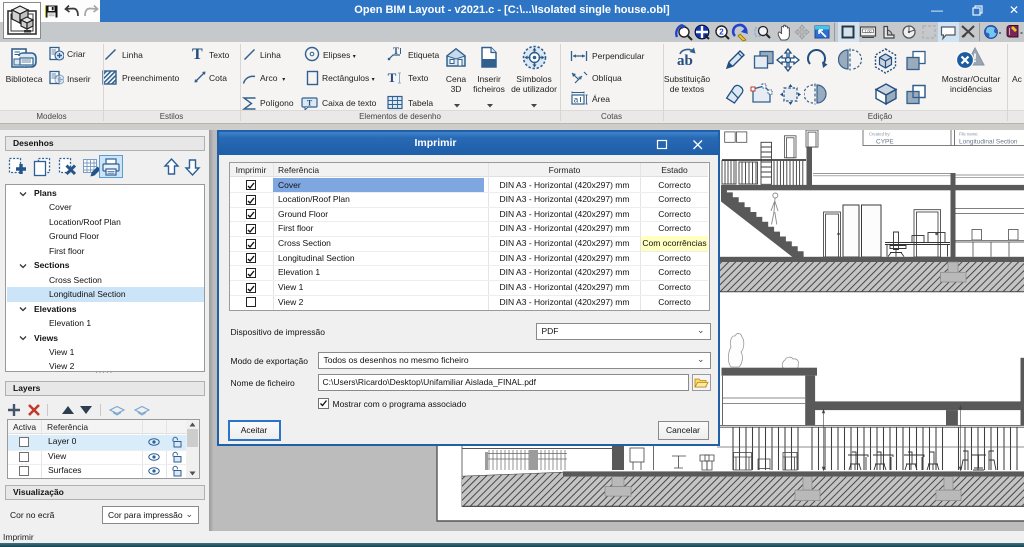 This screenshot has width=1024, height=547. I want to click on svg-text: Longitudinal Section, so click(988, 142).